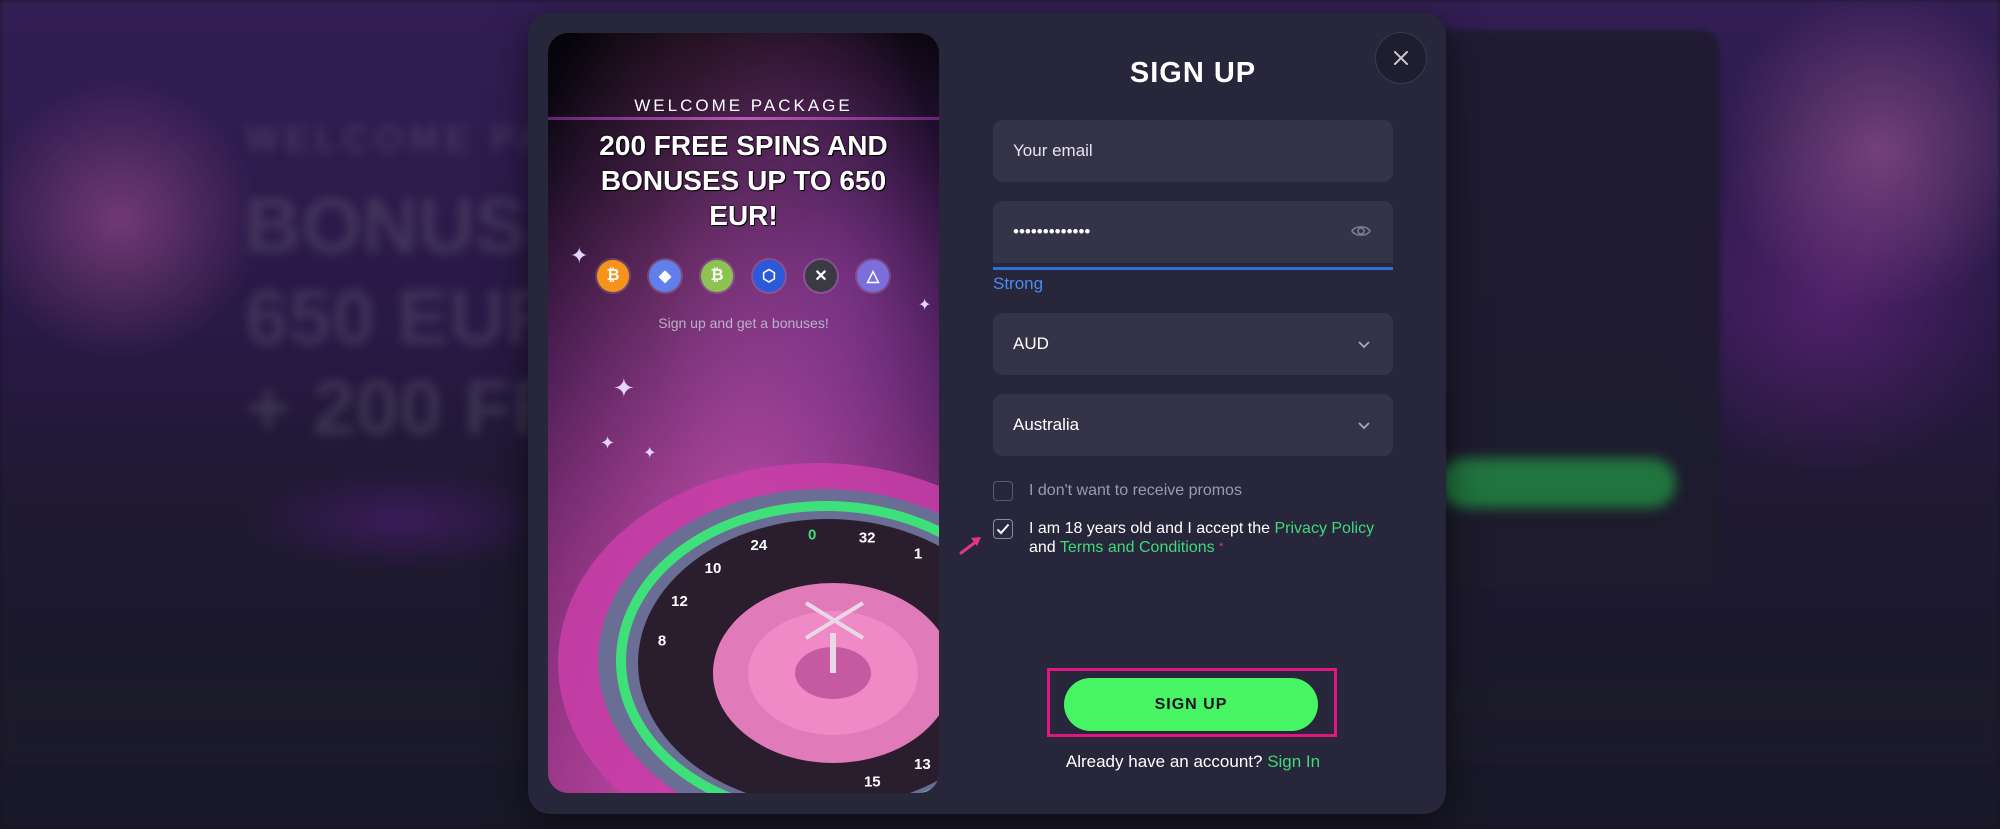 This screenshot has height=829, width=2000. I want to click on roulette-number: 32, so click(867, 538).